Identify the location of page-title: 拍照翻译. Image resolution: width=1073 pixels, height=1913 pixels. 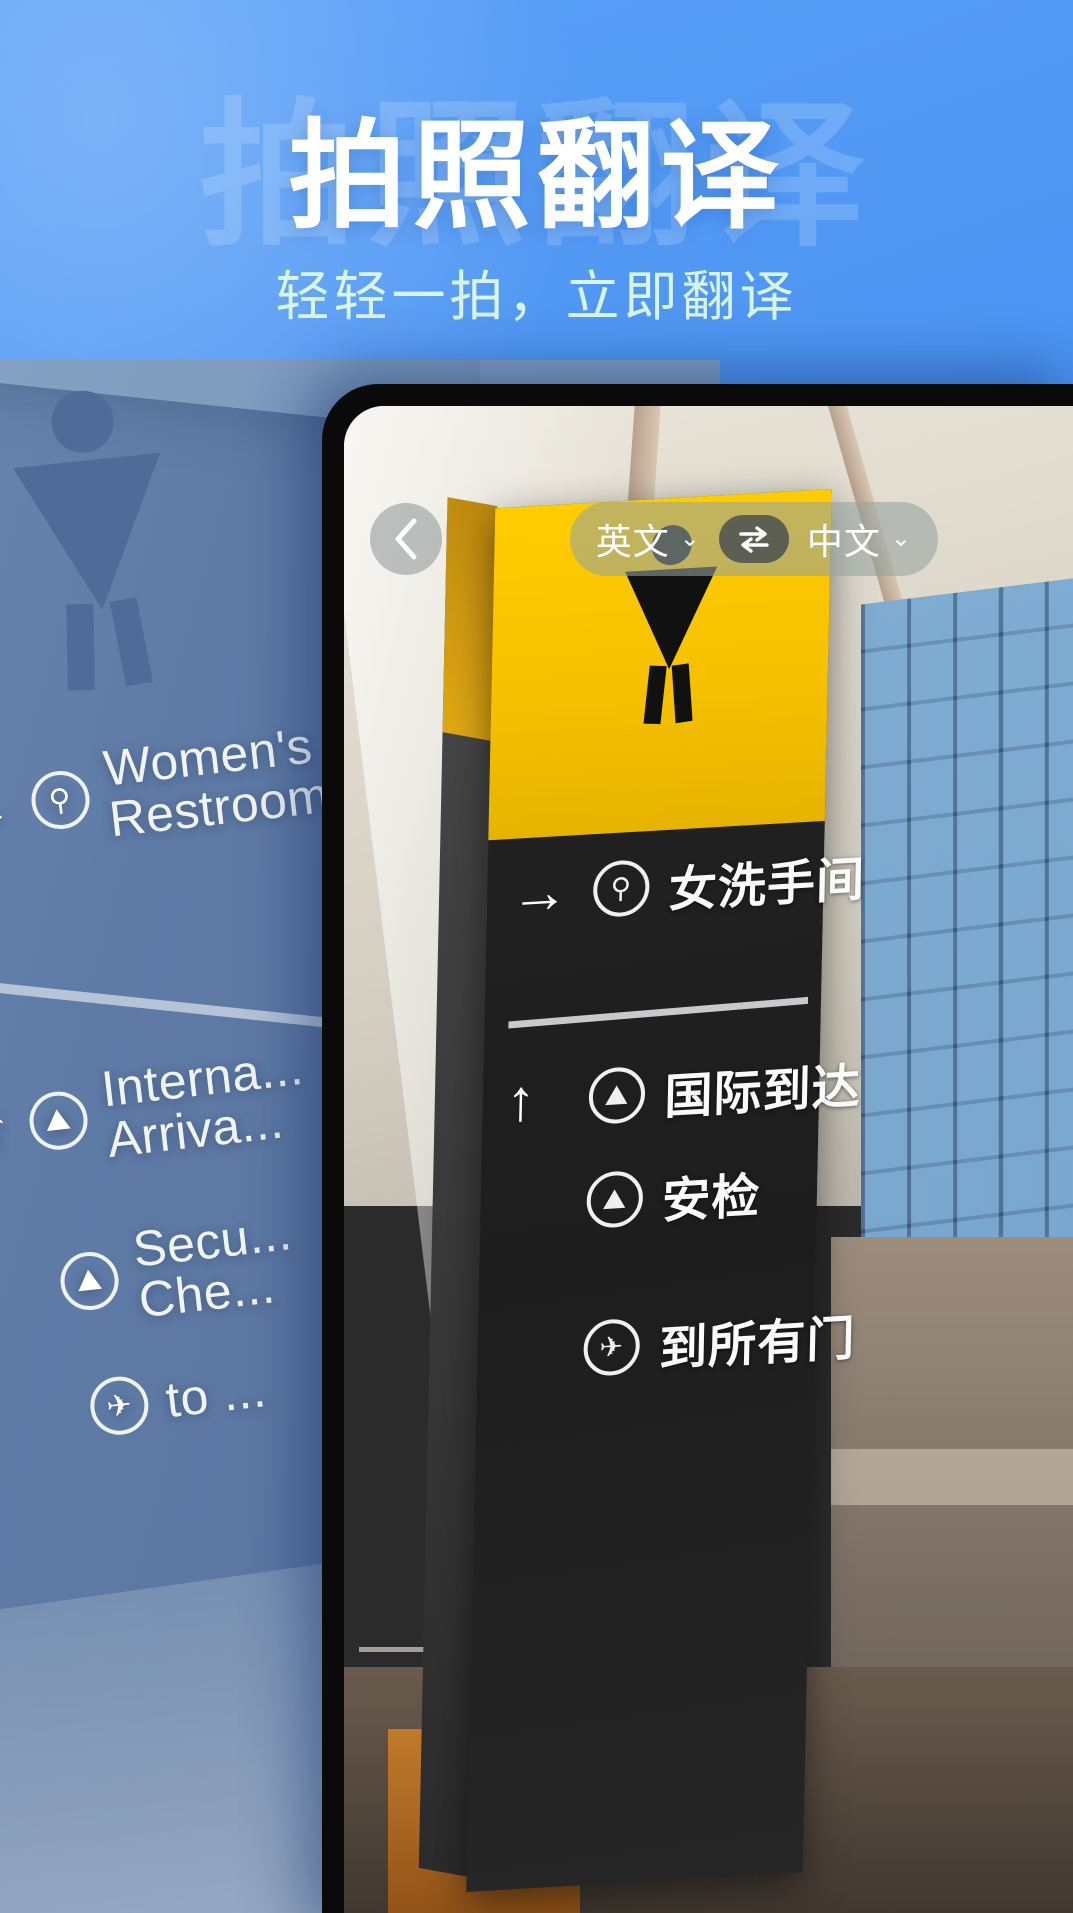
(536, 177).